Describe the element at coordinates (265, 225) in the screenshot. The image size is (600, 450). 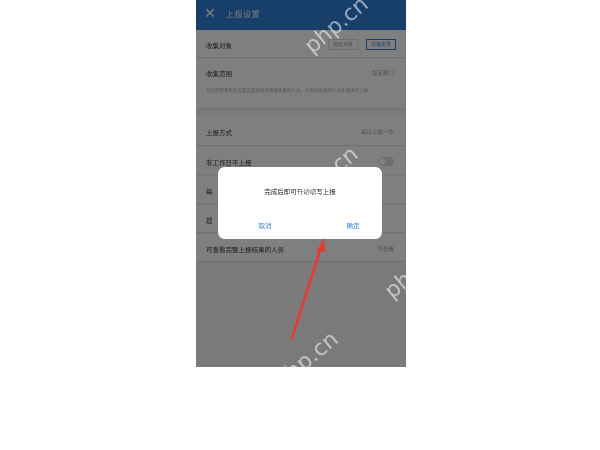
I see `dialog-cancel-button: 取消` at that location.